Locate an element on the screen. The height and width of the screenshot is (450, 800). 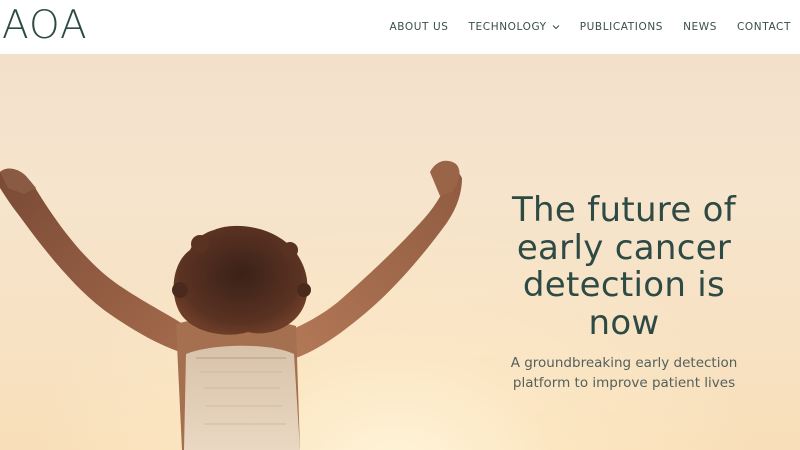
nav-contact: CONTACT is located at coordinates (764, 27).